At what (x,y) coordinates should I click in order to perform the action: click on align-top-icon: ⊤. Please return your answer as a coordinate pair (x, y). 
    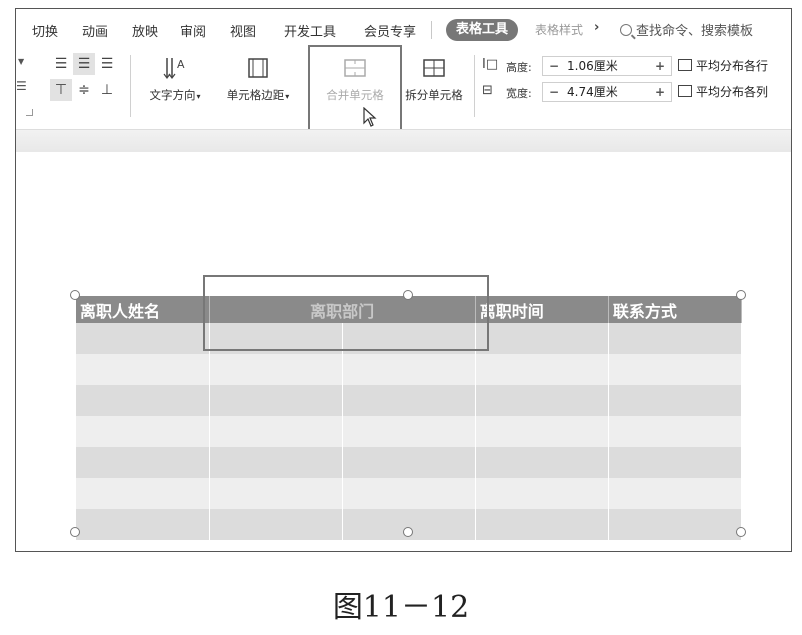
    Looking at the image, I should click on (61, 90).